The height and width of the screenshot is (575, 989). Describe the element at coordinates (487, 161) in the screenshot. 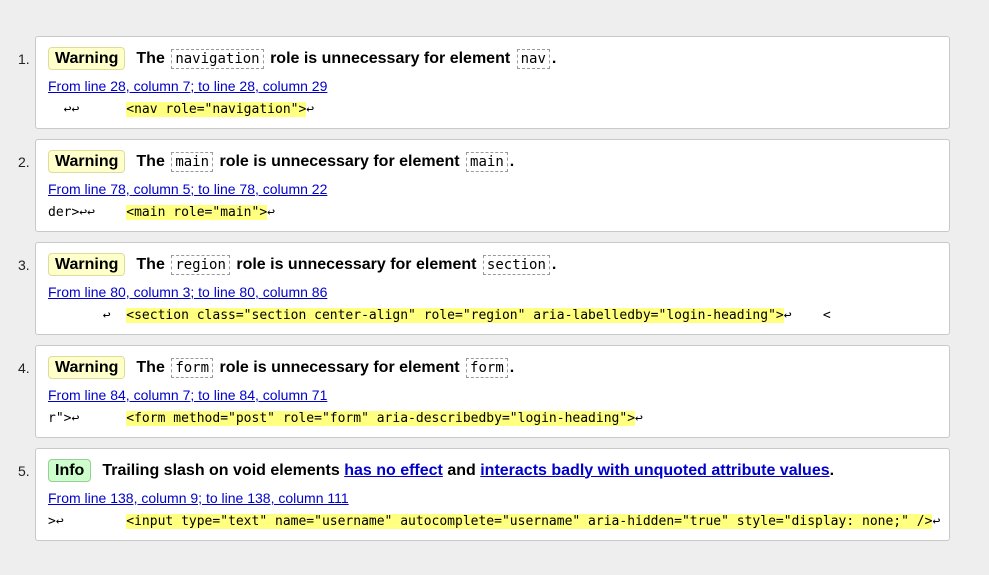

I see `element-code: main` at that location.